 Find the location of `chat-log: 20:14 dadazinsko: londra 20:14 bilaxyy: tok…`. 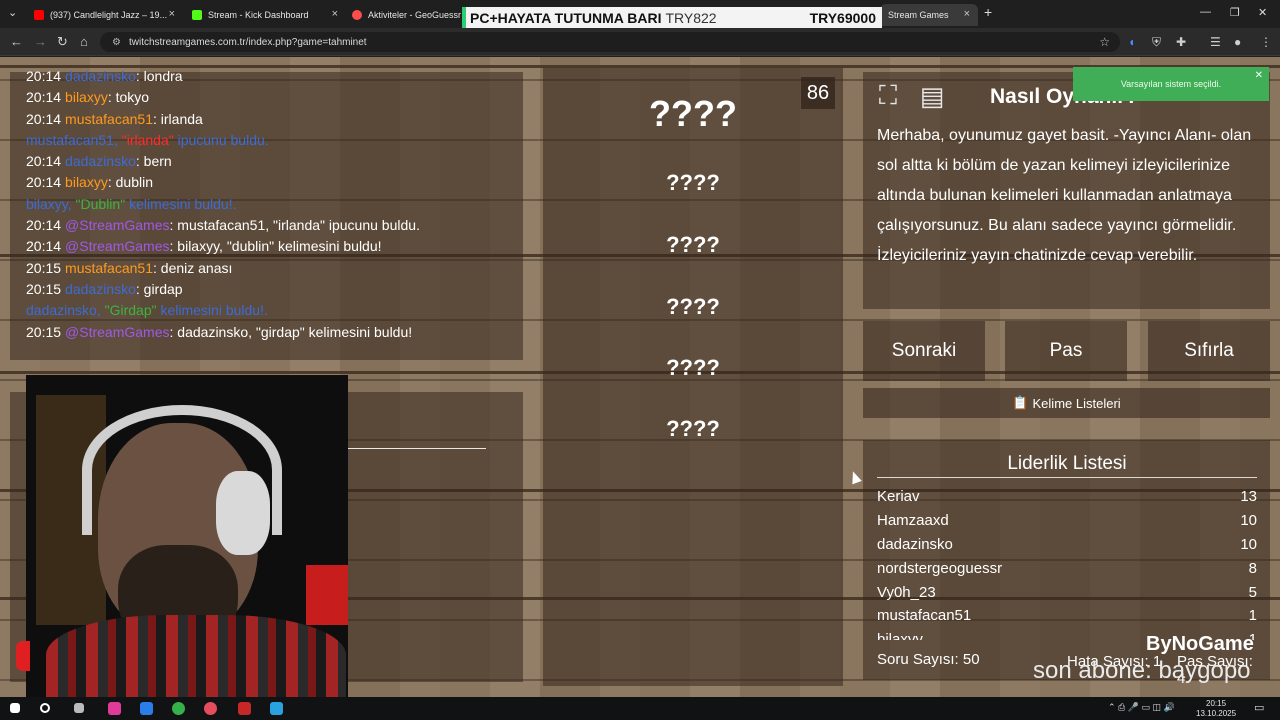

chat-log: 20:14 dadazinsko: londra 20:14 bilaxyy: tok… is located at coordinates (274, 204).